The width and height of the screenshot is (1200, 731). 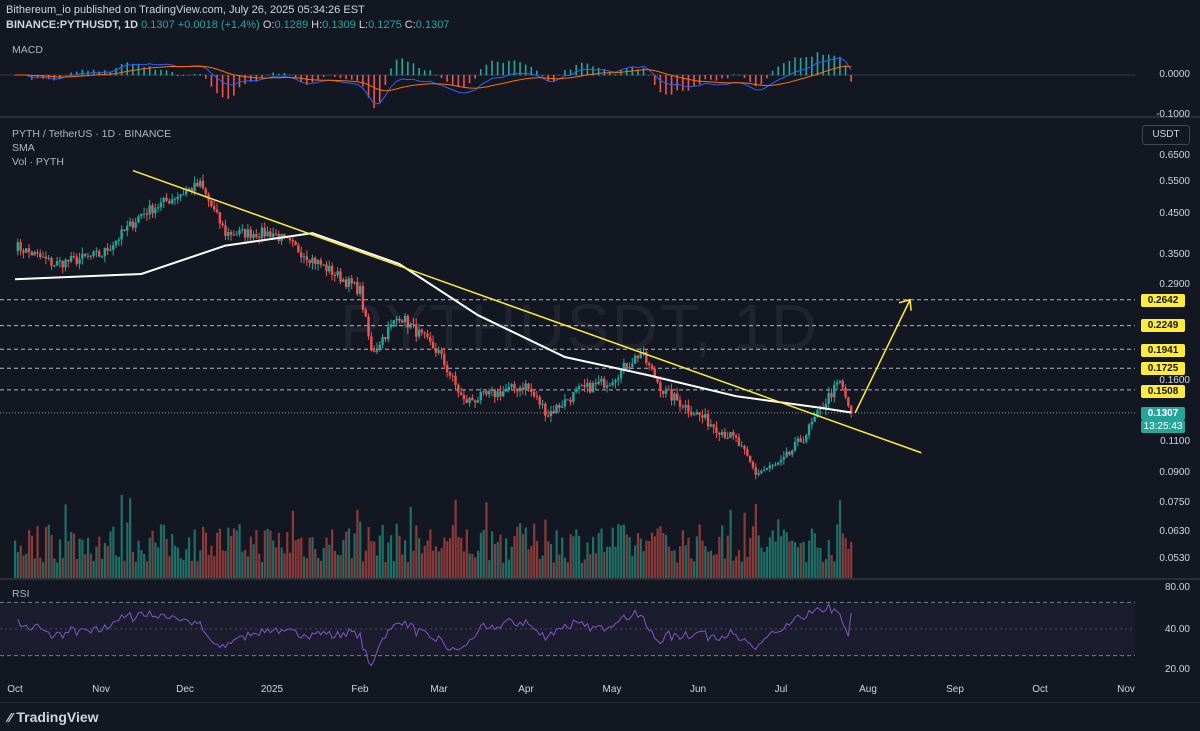 What do you see at coordinates (600, 579) in the screenshot?
I see `pane-separator-bottom` at bounding box center [600, 579].